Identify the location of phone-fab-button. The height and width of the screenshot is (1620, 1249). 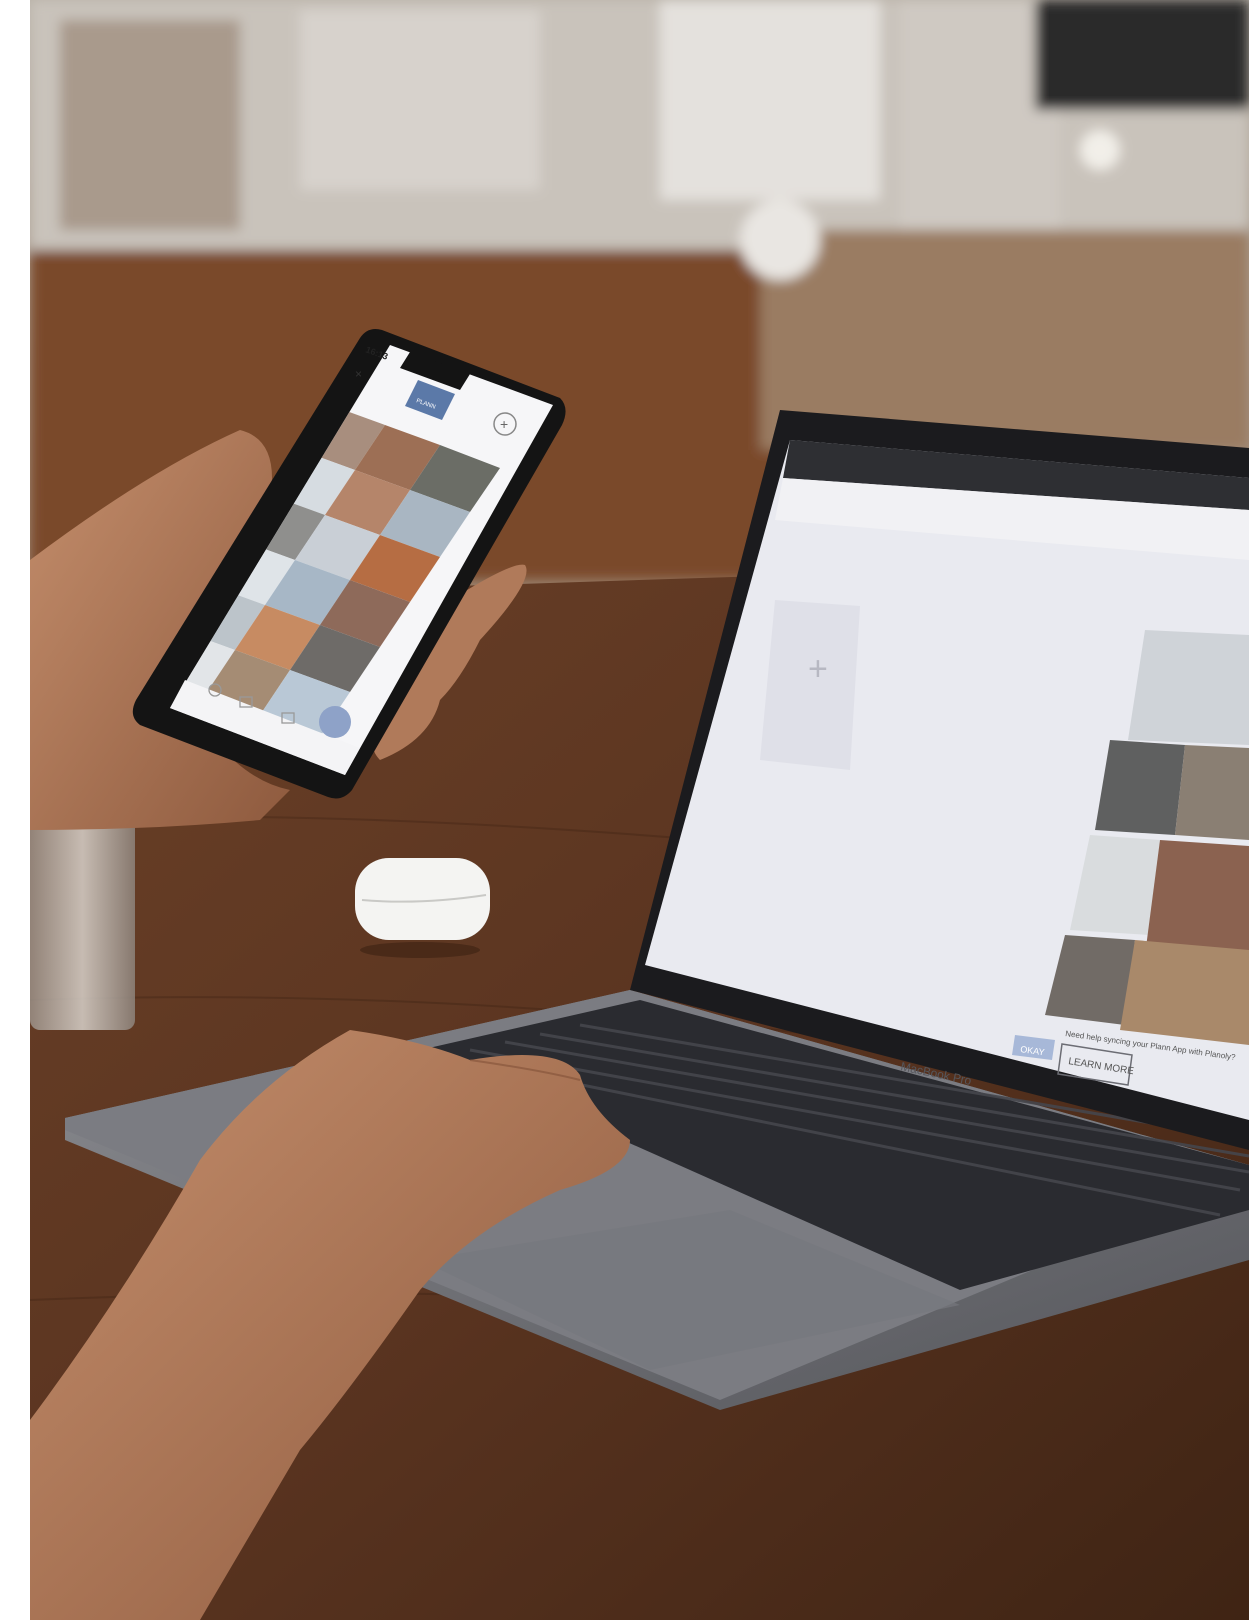
(335, 722).